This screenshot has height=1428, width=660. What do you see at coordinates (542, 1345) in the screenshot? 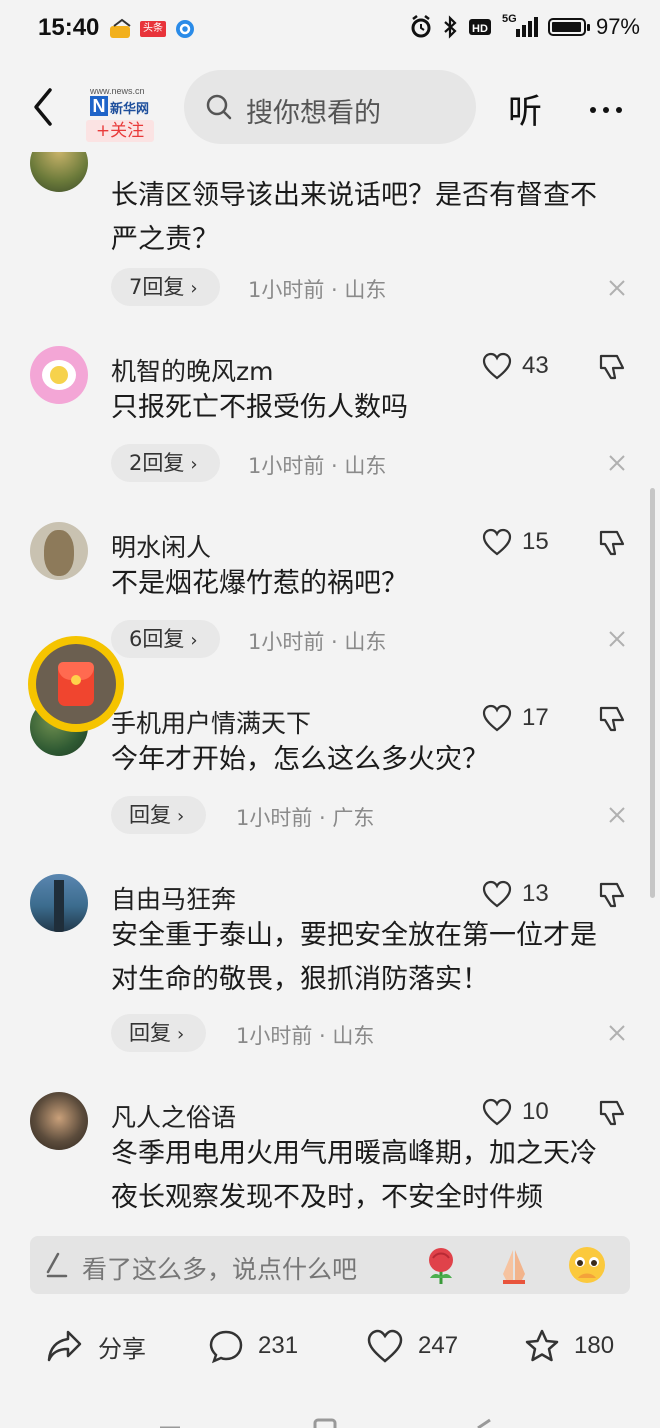
I see `star-icon` at bounding box center [542, 1345].